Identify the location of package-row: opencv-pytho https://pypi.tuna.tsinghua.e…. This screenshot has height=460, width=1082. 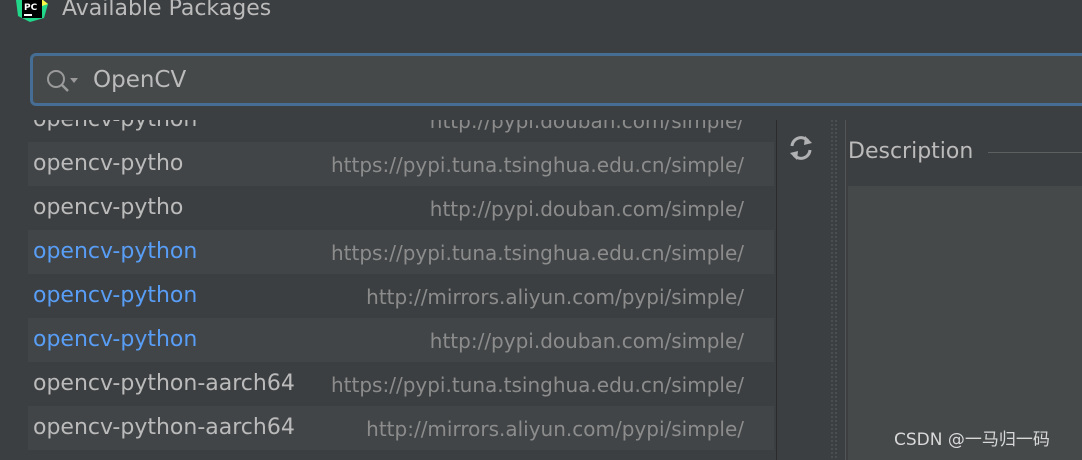
(401, 164).